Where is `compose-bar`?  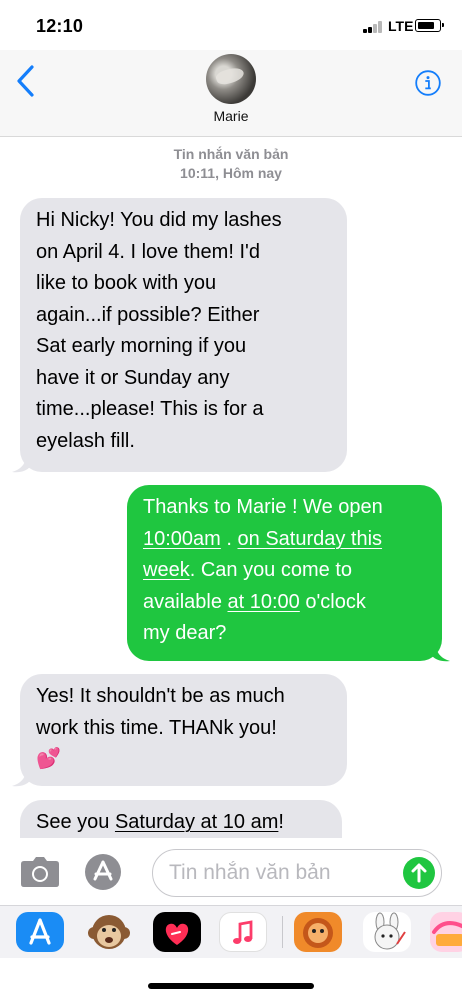
compose-bar is located at coordinates (231, 873).